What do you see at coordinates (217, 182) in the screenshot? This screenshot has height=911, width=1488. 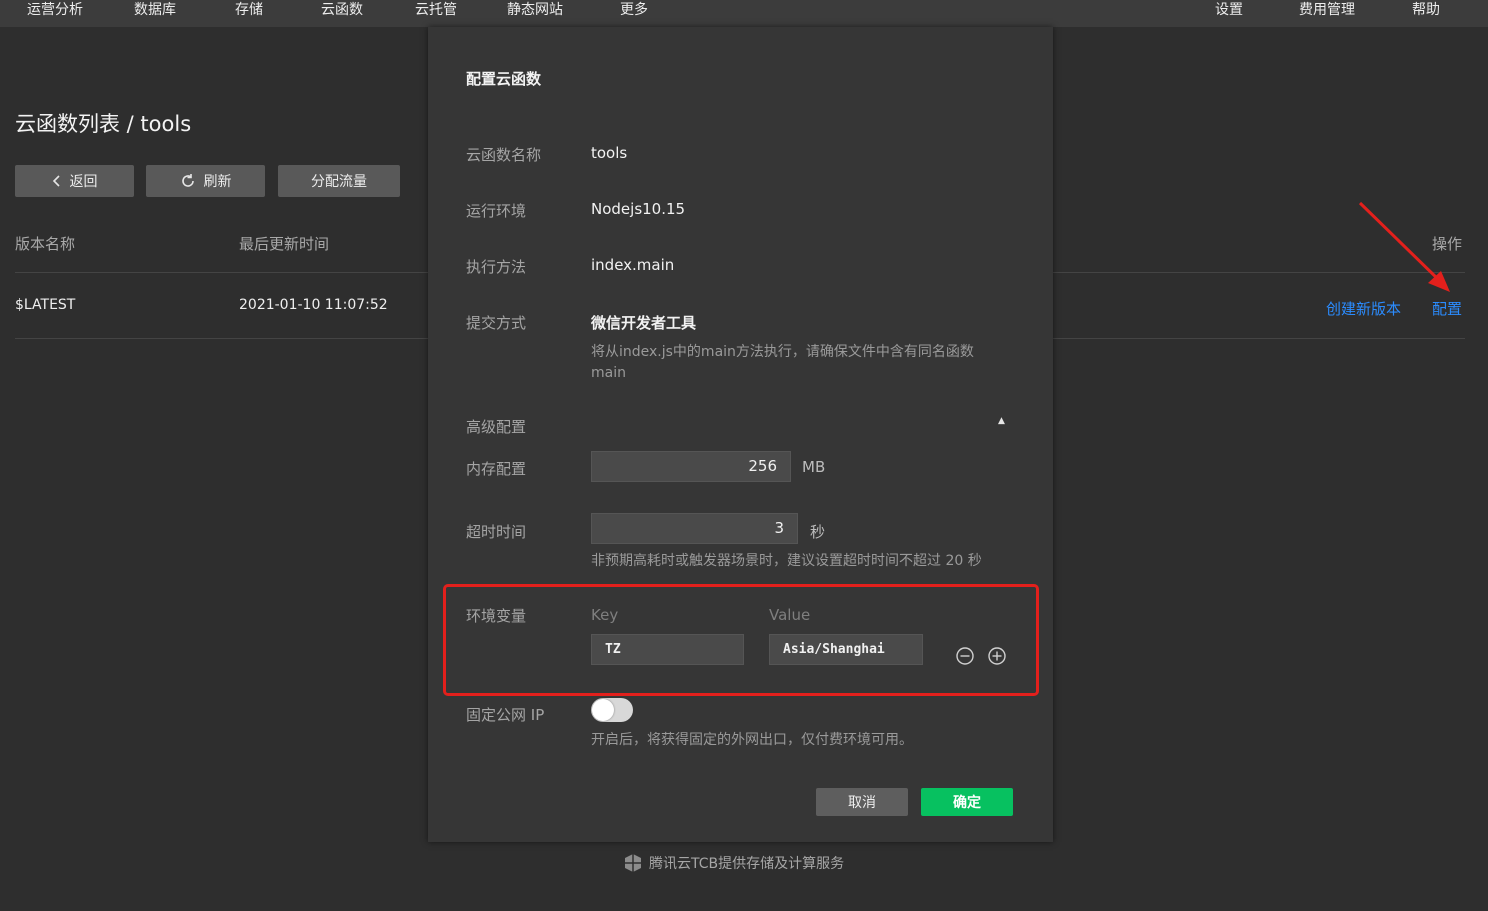 I see `refresh-button-label: 刷新` at bounding box center [217, 182].